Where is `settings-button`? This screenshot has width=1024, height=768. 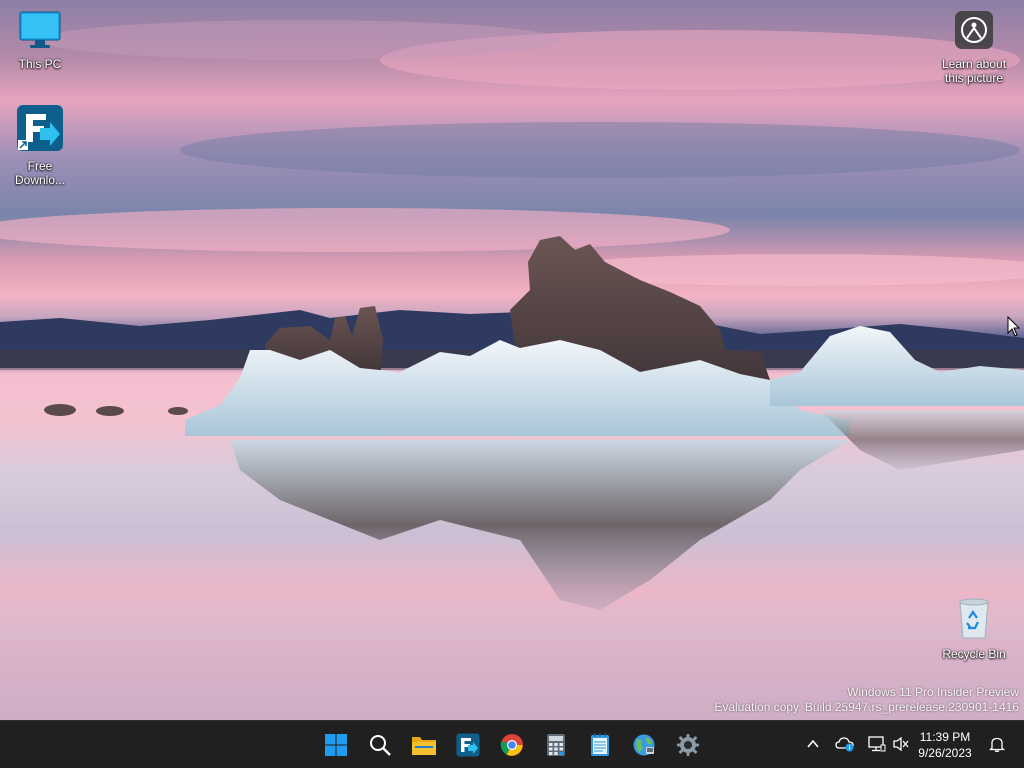 settings-button is located at coordinates (688, 745).